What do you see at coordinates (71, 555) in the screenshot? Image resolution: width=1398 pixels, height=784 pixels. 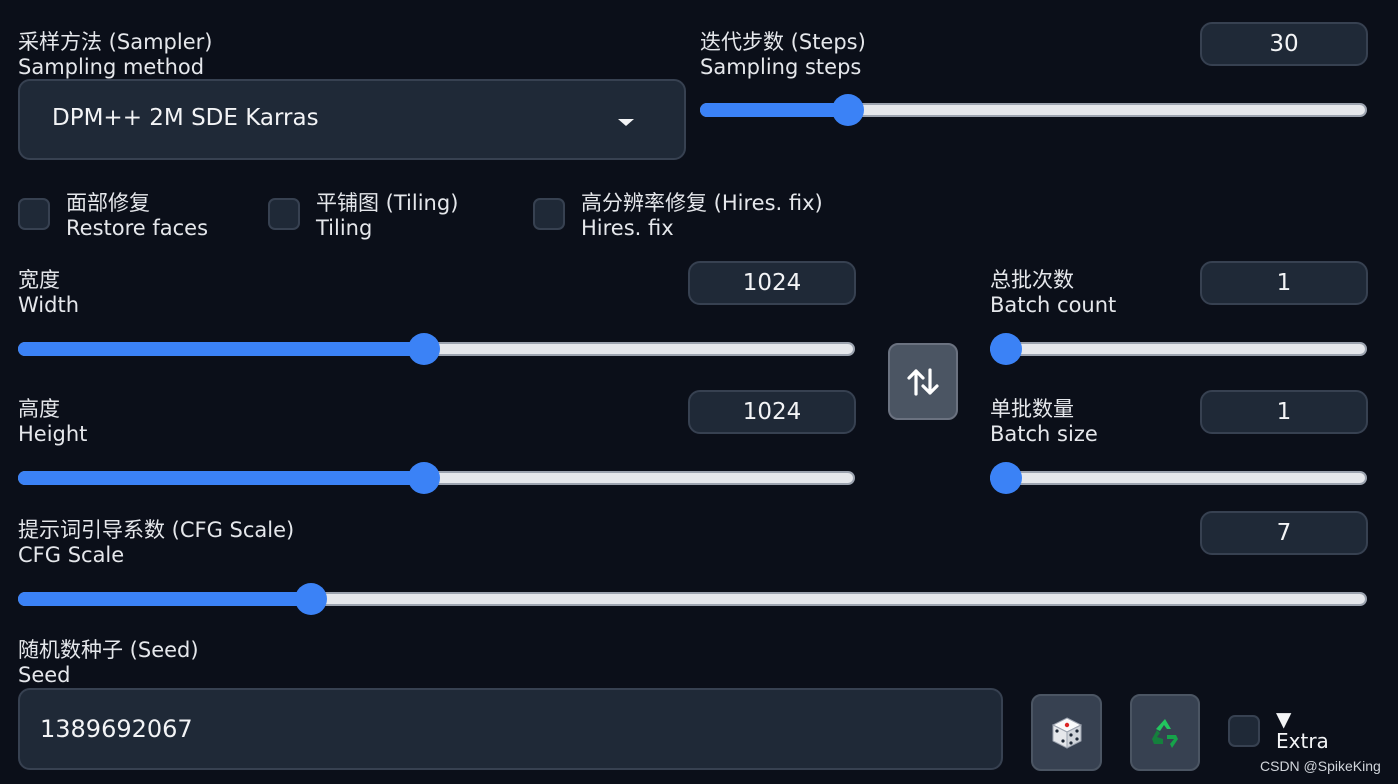 I see `cfg-label-en: CFG Scale` at bounding box center [71, 555].